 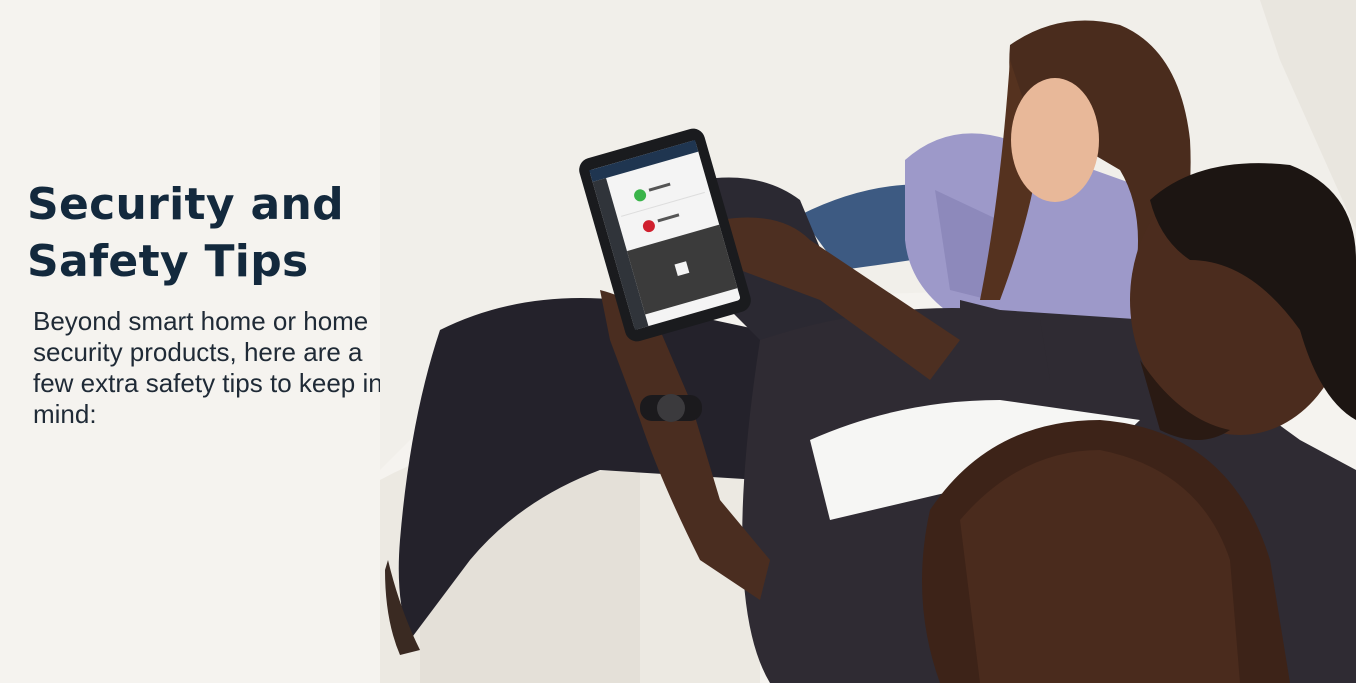 What do you see at coordinates (168, 261) in the screenshot?
I see `title-line-2: Safety Tips` at bounding box center [168, 261].